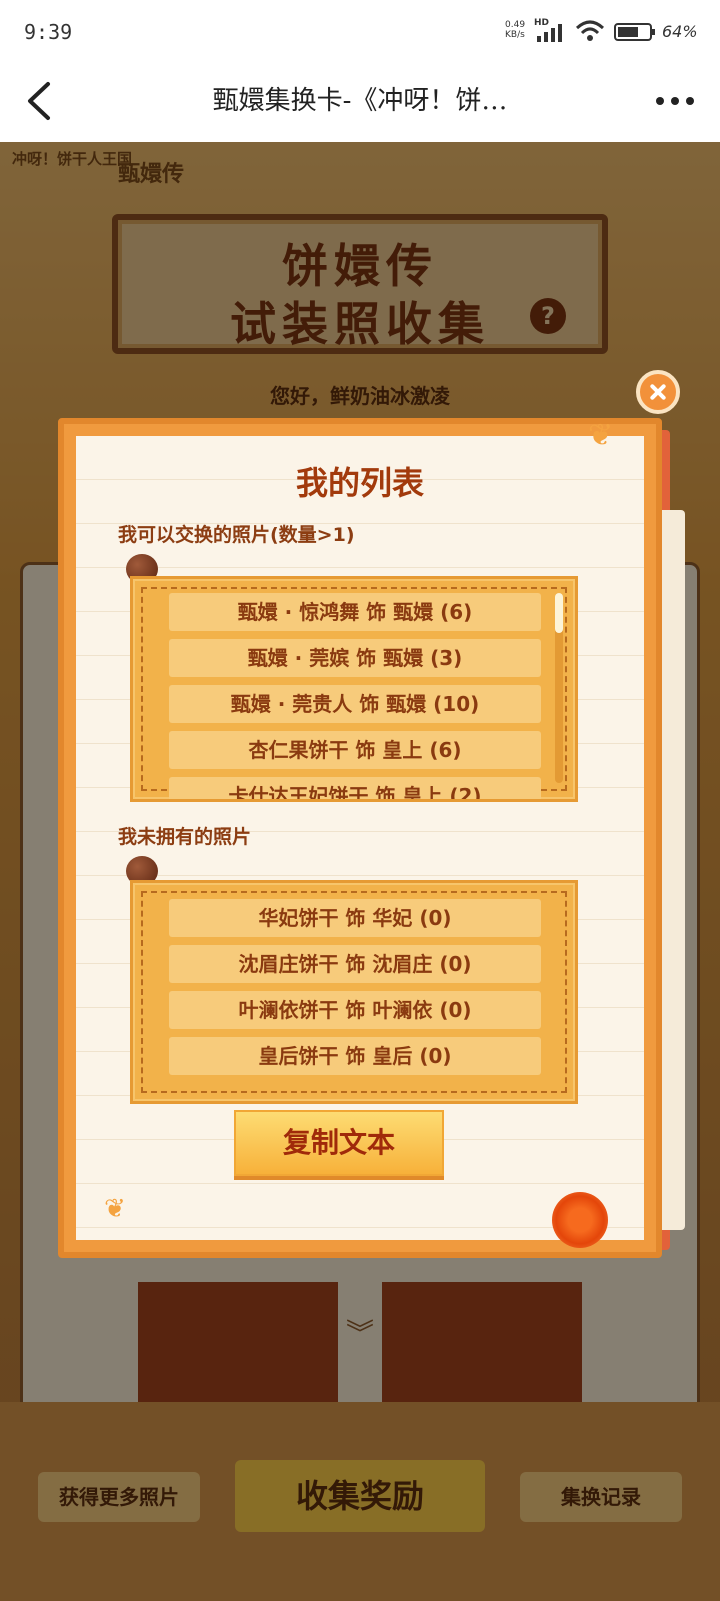  What do you see at coordinates (355, 918) in the screenshot?
I see `list-item: 华妃饼干 饰 华妃 (0)` at bounding box center [355, 918].